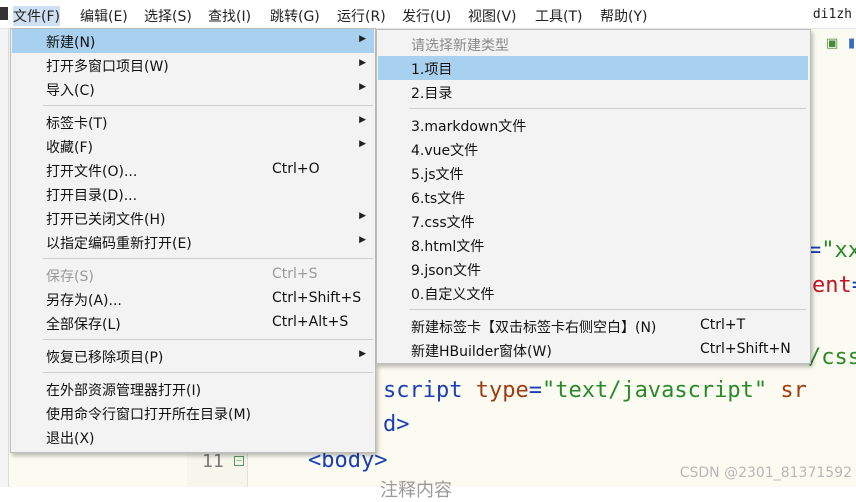 Image resolution: width=856 pixels, height=502 pixels. Describe the element at coordinates (593, 92) in the screenshot. I see `new-directory: 2.目录` at that location.